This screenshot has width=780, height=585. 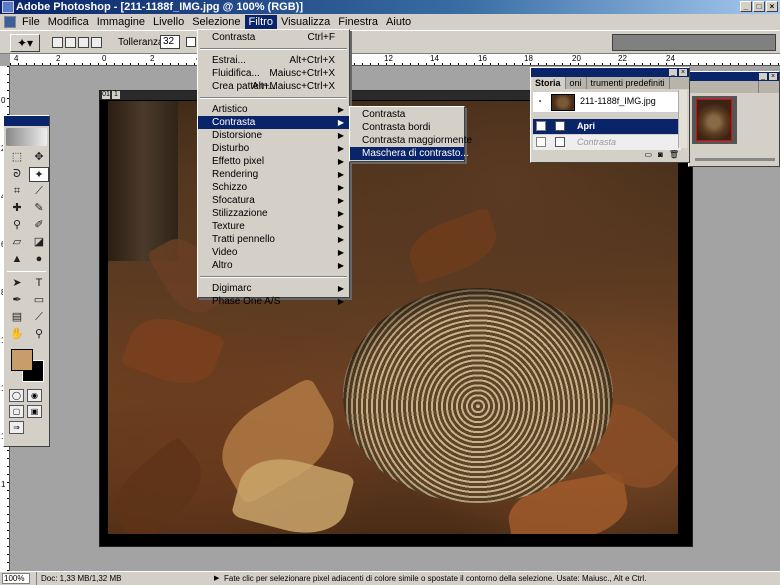 What do you see at coordinates (10, 22) in the screenshot?
I see `document-icon` at bounding box center [10, 22].